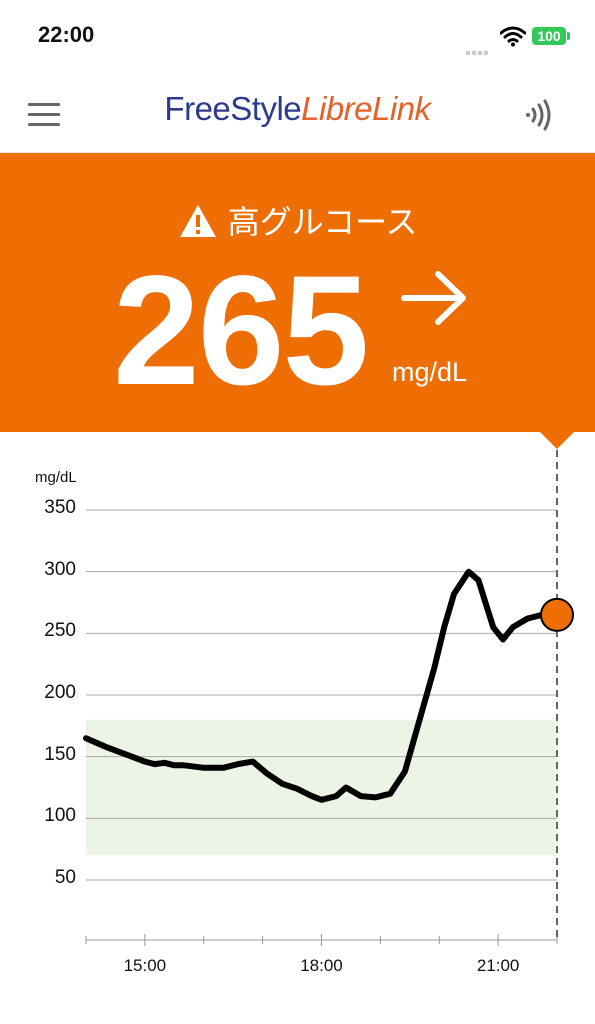 This screenshot has width=595, height=1024. I want to click on warning-triangle-icon, so click(197, 221).